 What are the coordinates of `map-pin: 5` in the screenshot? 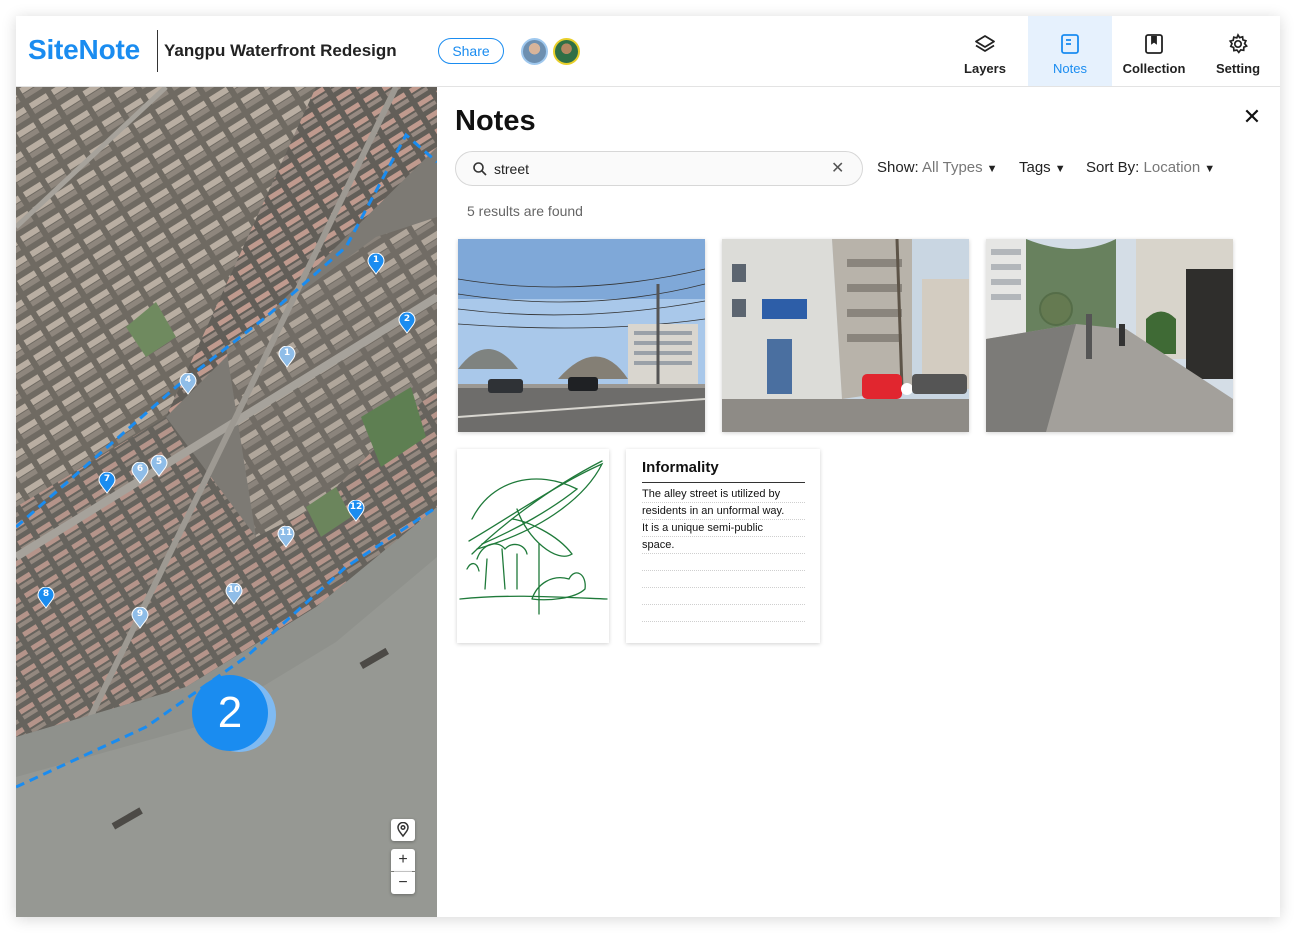 It's located at (159, 465).